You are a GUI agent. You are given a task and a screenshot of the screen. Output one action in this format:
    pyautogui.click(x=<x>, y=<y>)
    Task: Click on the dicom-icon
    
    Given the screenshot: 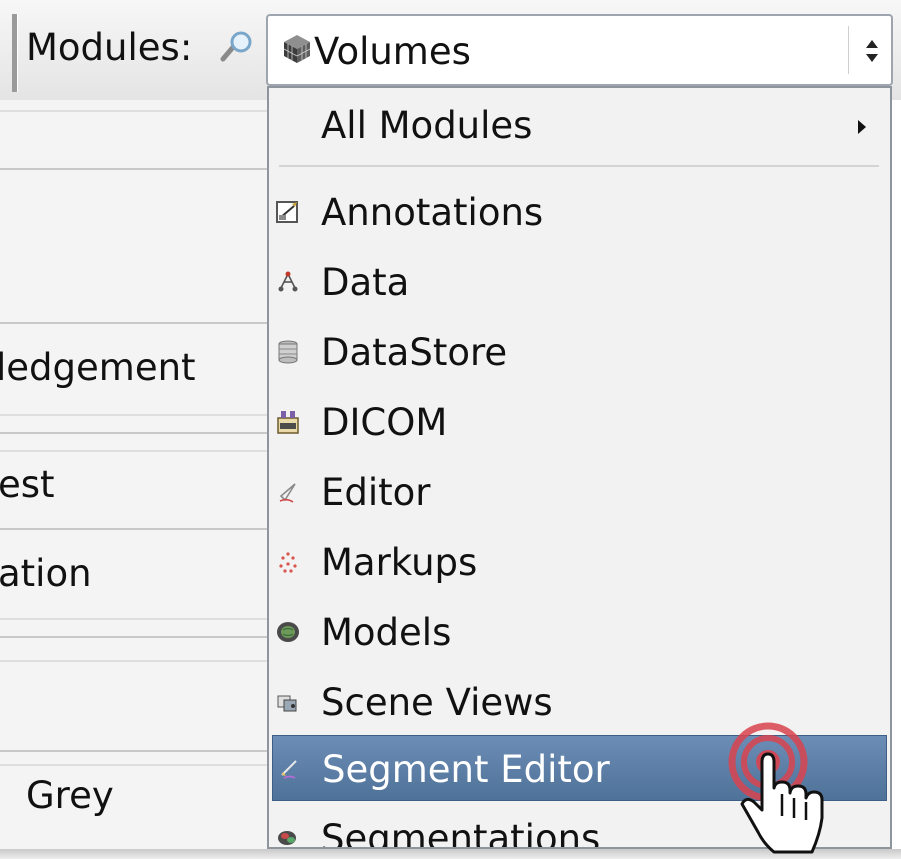 What is the action you would take?
    pyautogui.click(x=288, y=422)
    